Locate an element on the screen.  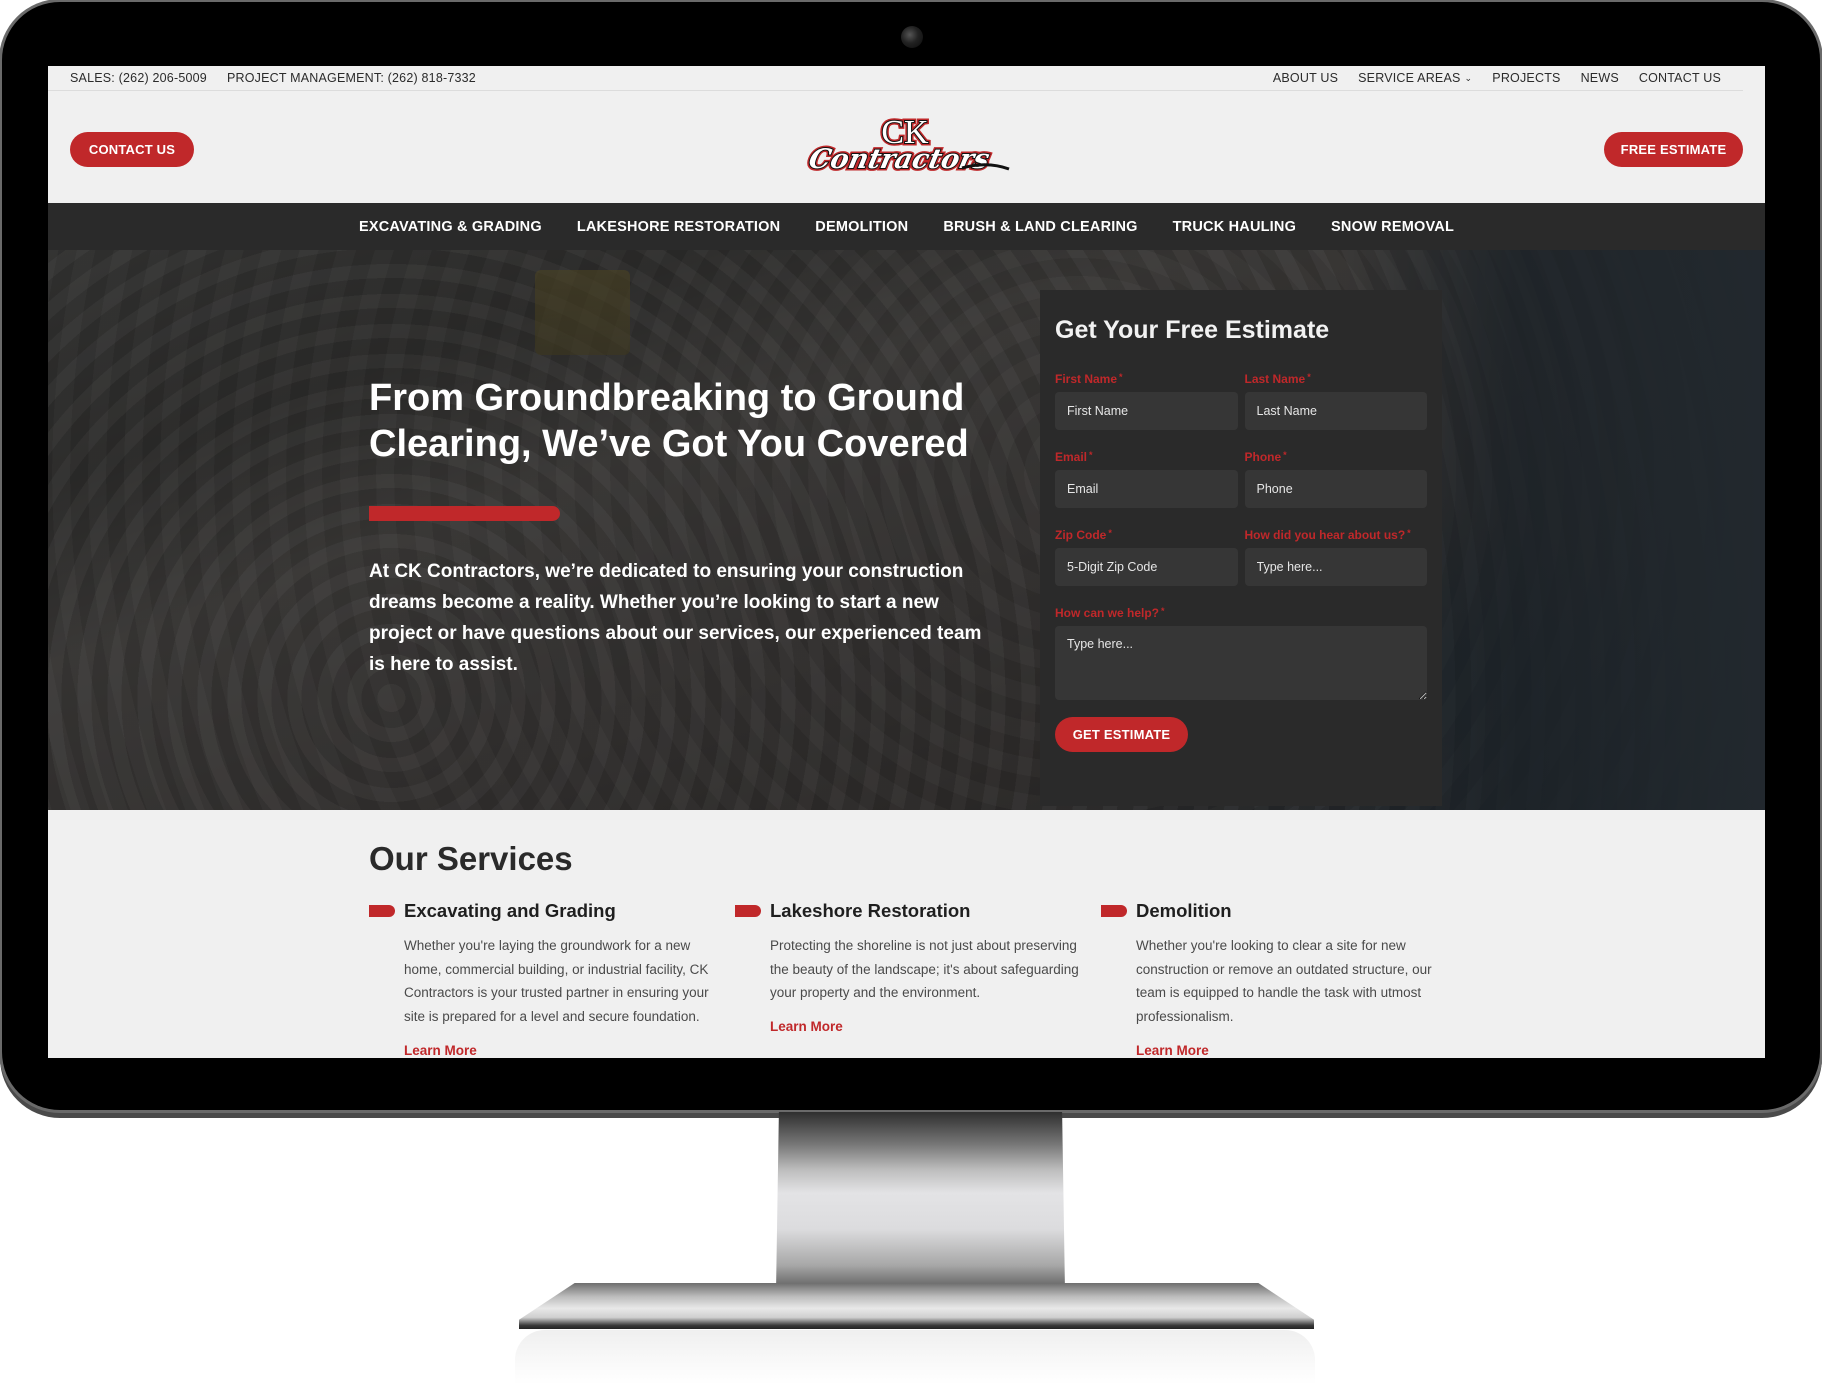
monitor-stand-neck is located at coordinates (920, 1202).